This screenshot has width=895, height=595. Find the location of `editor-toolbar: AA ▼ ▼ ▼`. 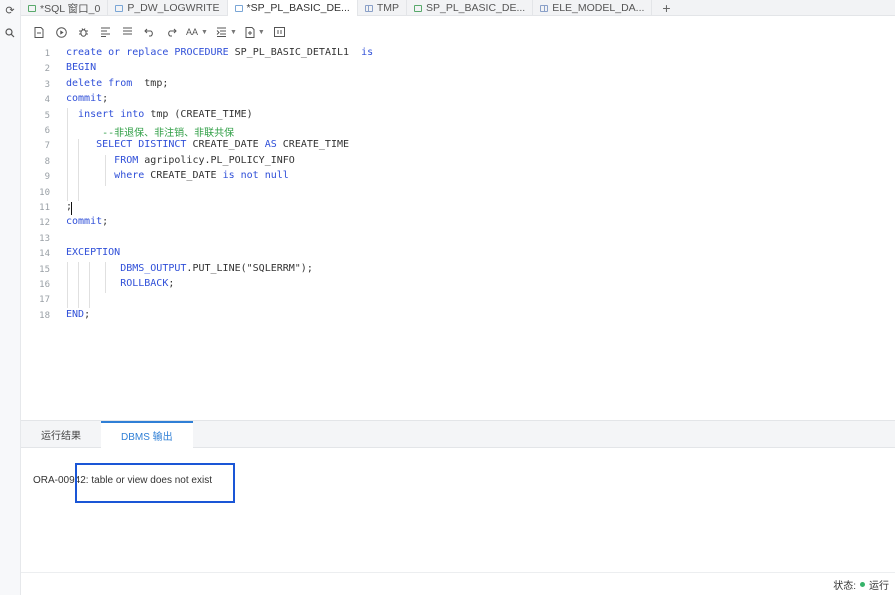

editor-toolbar: AA ▼ ▼ ▼ is located at coordinates (458, 32).